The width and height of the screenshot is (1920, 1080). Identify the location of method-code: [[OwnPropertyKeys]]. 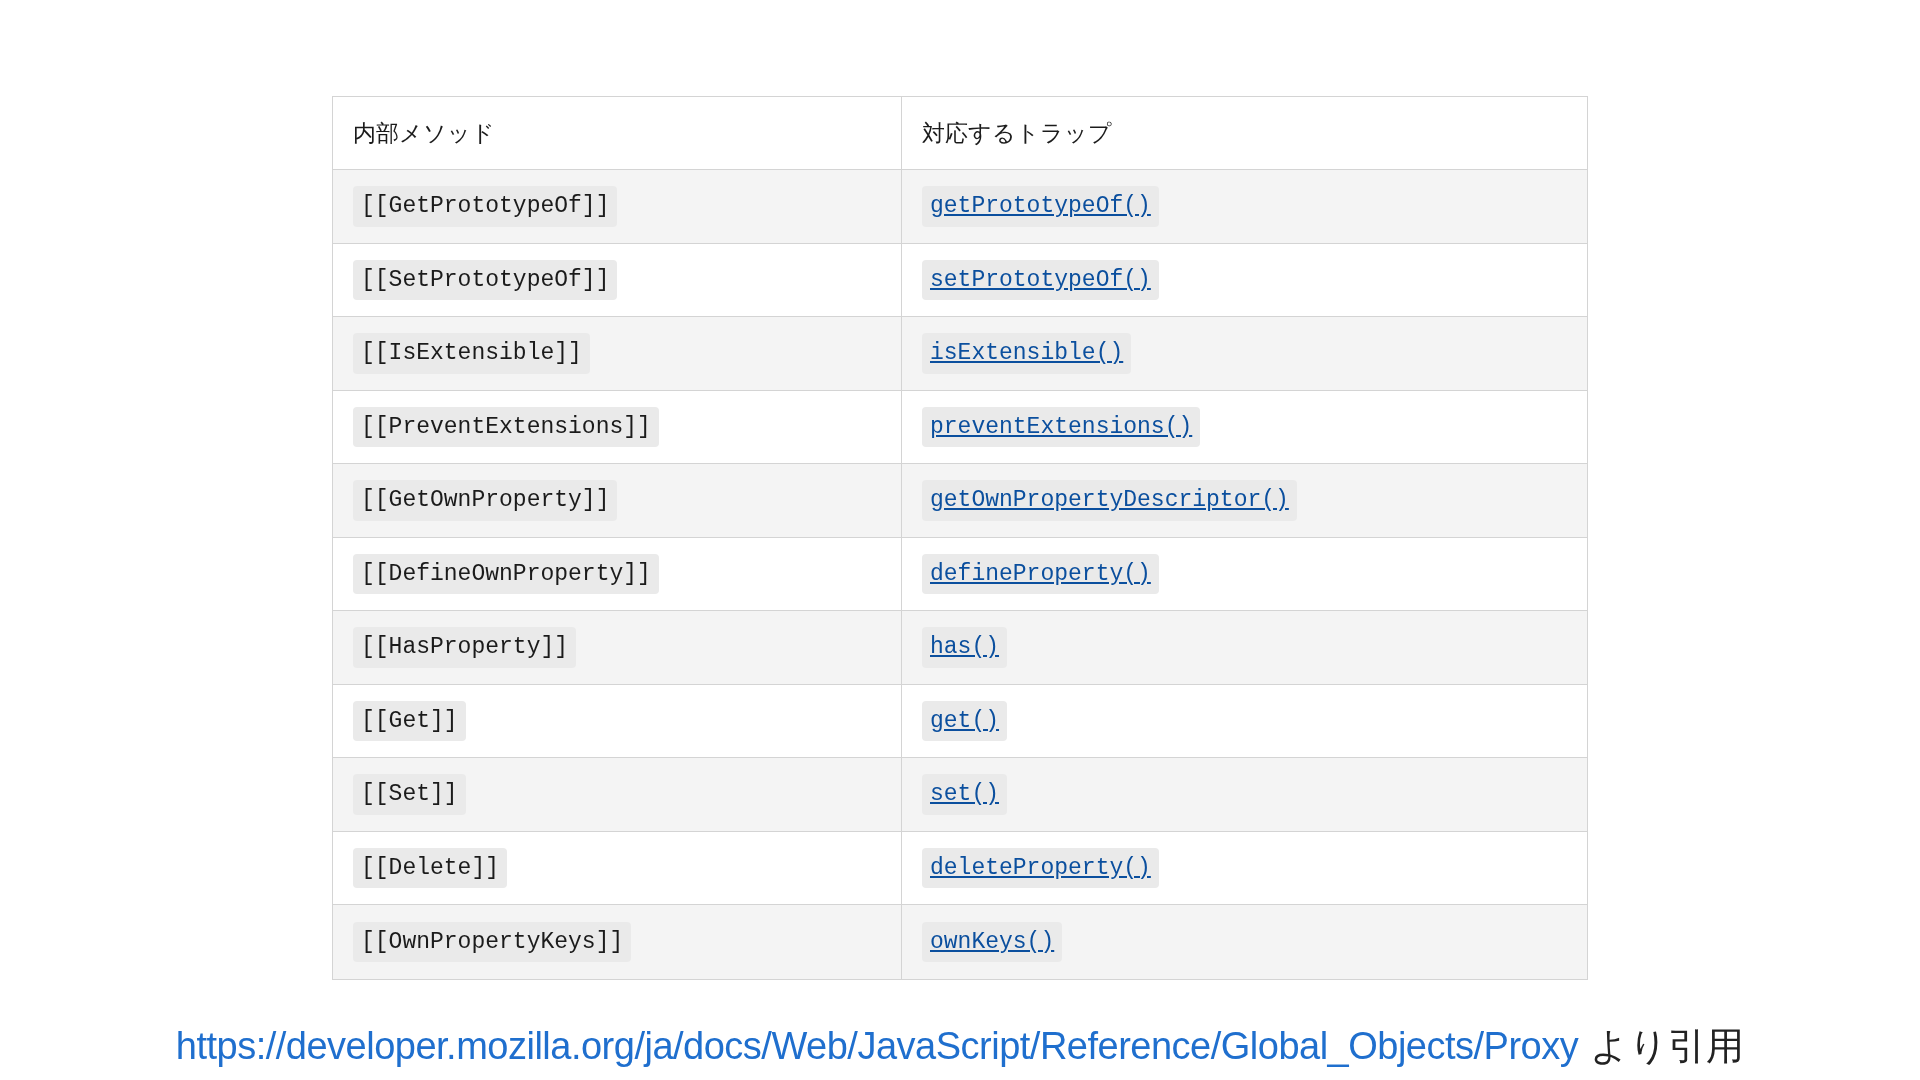
(492, 941).